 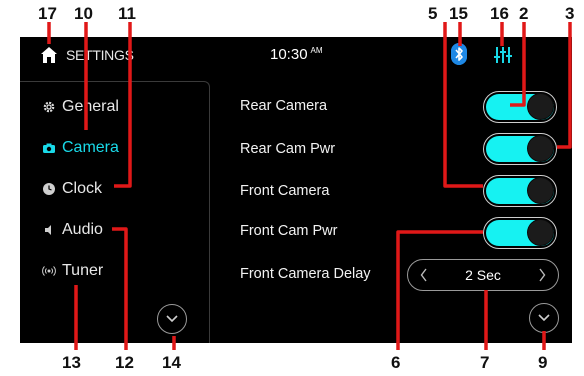 What do you see at coordinates (499, 13) in the screenshot?
I see `callout-16: 16` at bounding box center [499, 13].